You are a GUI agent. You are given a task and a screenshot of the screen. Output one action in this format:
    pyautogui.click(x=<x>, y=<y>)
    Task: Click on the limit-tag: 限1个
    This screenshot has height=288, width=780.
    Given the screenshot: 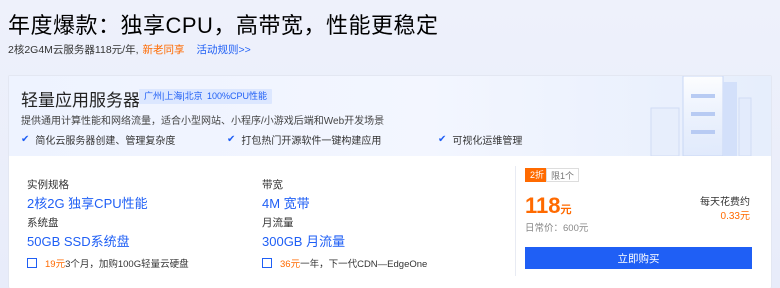 What is the action you would take?
    pyautogui.click(x=563, y=175)
    